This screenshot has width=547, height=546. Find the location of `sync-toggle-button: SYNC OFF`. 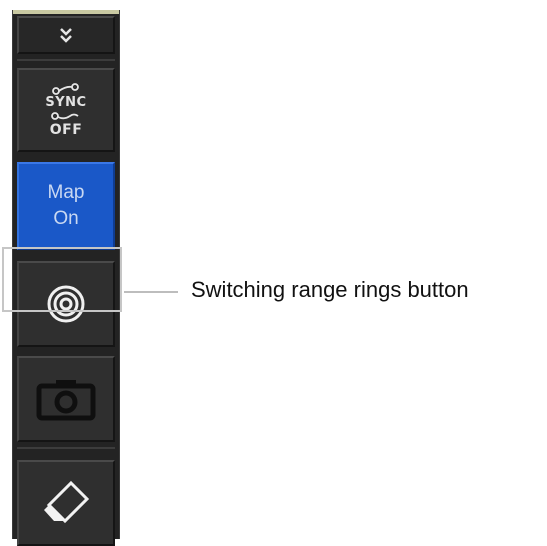

sync-toggle-button: SYNC OFF is located at coordinates (66, 110).